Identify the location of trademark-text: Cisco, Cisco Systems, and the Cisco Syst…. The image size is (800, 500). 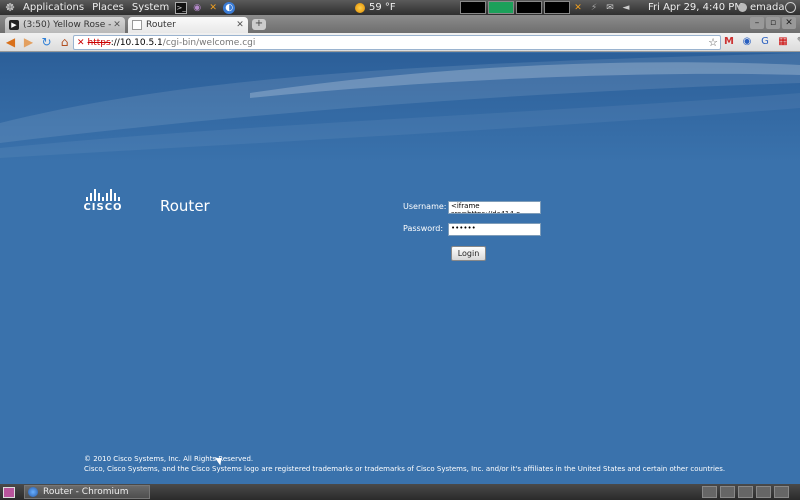
(405, 469).